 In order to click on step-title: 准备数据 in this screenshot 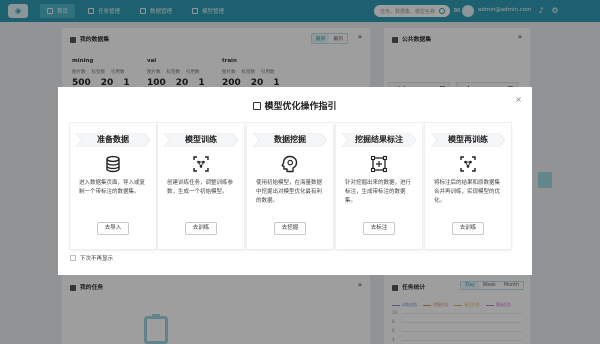, I will do `click(113, 139)`.